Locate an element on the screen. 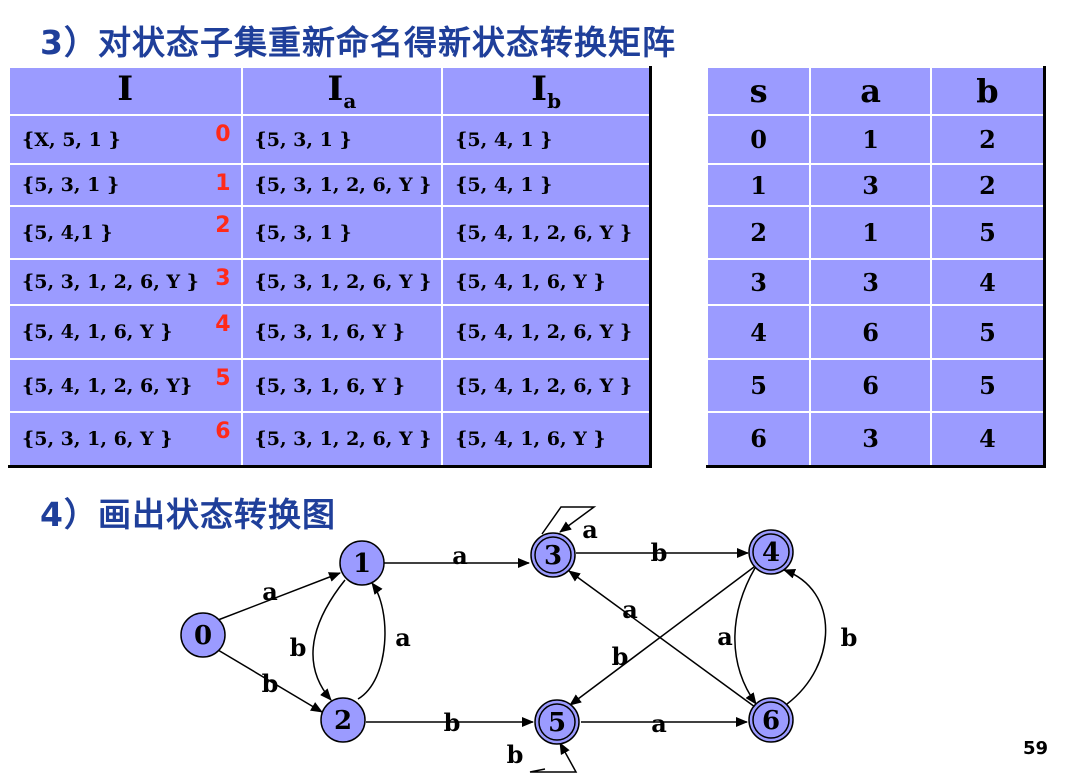  subset-cell-Ib: {5, 4, 1, 2, 6, Y } is located at coordinates (546, 385).